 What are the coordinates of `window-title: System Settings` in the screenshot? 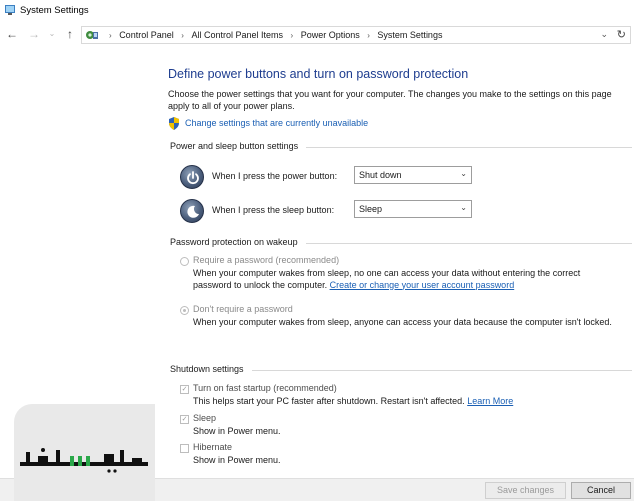 It's located at (54, 10).